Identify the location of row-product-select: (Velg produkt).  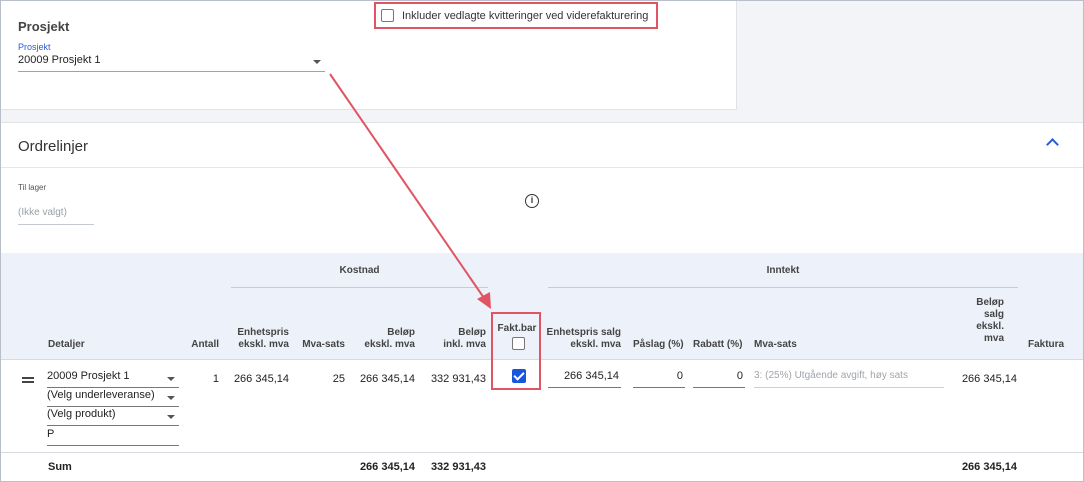
(113, 417).